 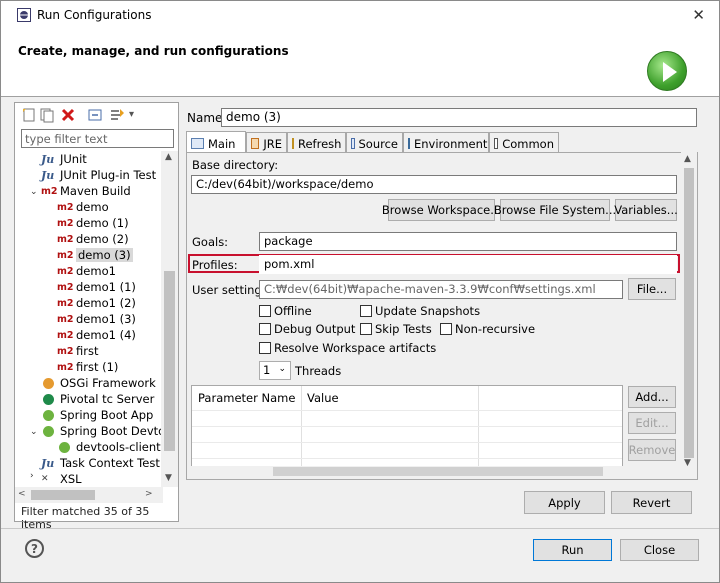 I want to click on offline-checkbox, so click(x=265, y=311).